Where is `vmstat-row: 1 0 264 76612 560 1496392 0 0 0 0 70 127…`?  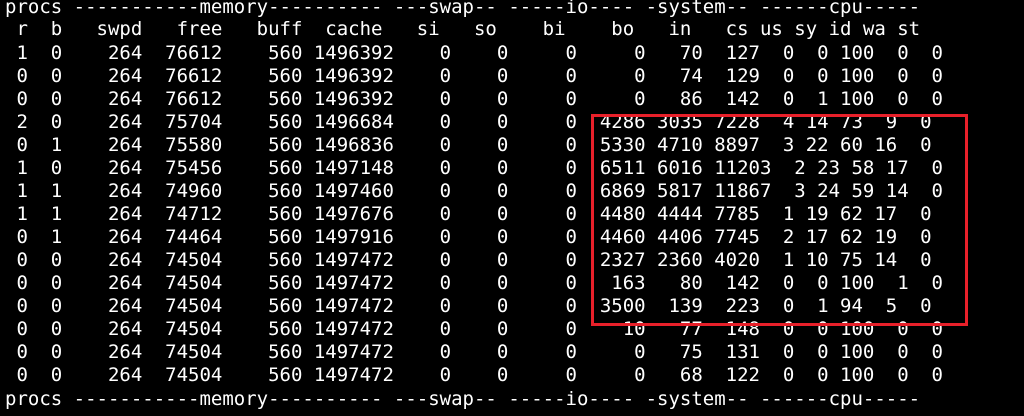
vmstat-row: 1 0 264 76612 560 1496392 0 0 0 0 70 127… is located at coordinates (474, 53).